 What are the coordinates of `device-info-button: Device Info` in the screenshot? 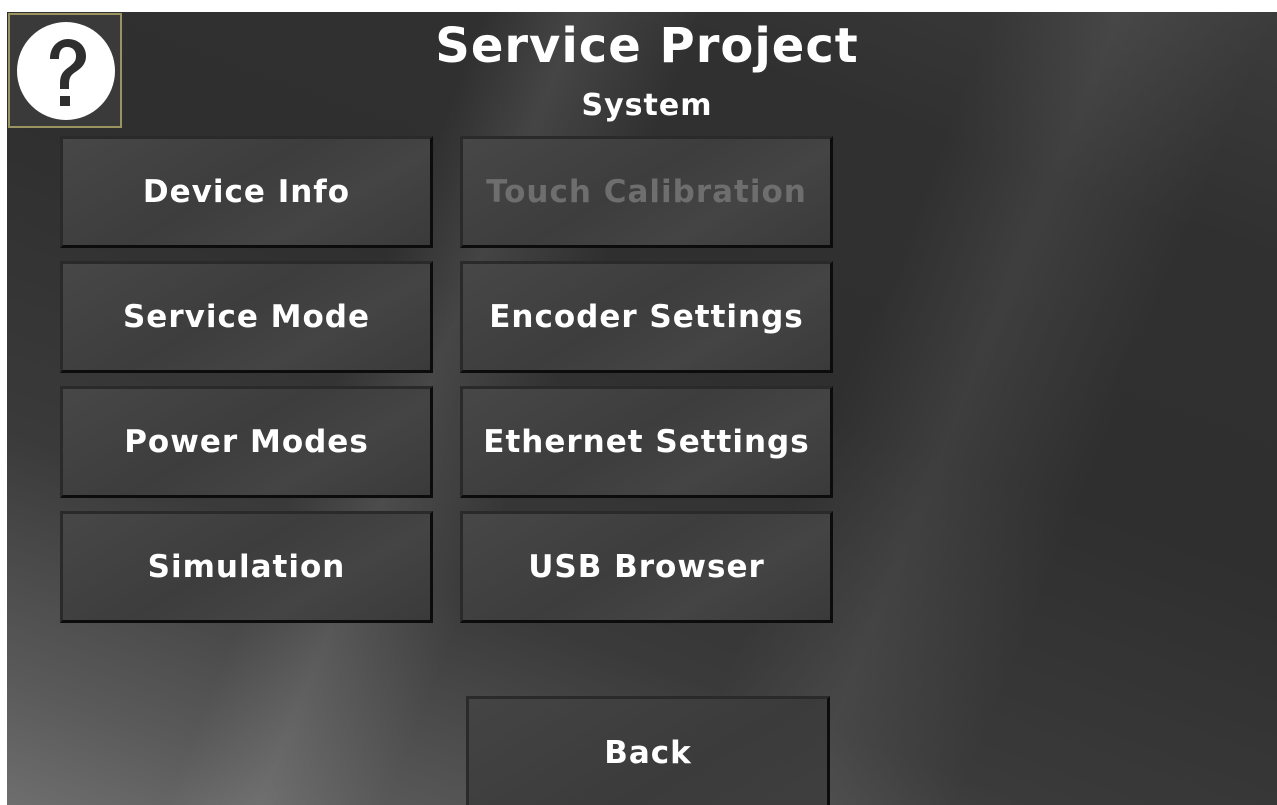 It's located at (246, 192).